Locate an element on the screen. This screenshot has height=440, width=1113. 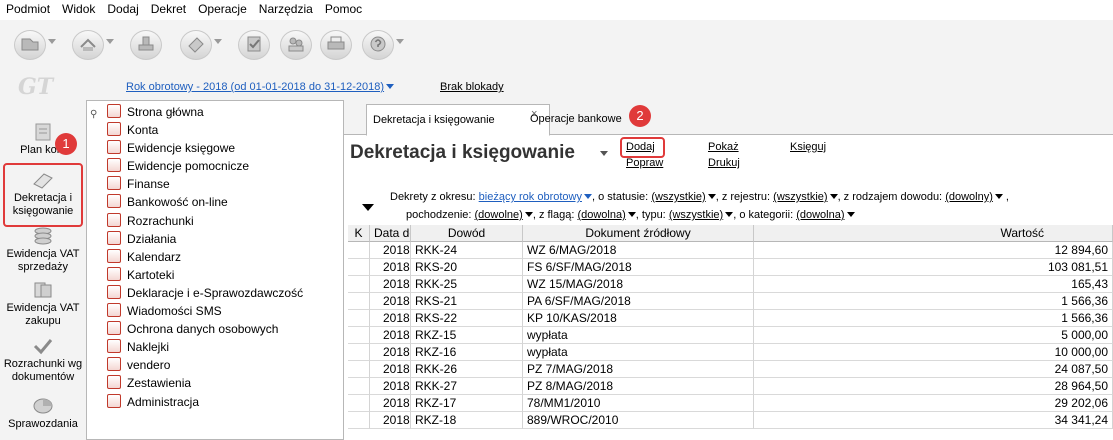
tab-operacje-bankowe: Operacje bankowe is located at coordinates (576, 119).